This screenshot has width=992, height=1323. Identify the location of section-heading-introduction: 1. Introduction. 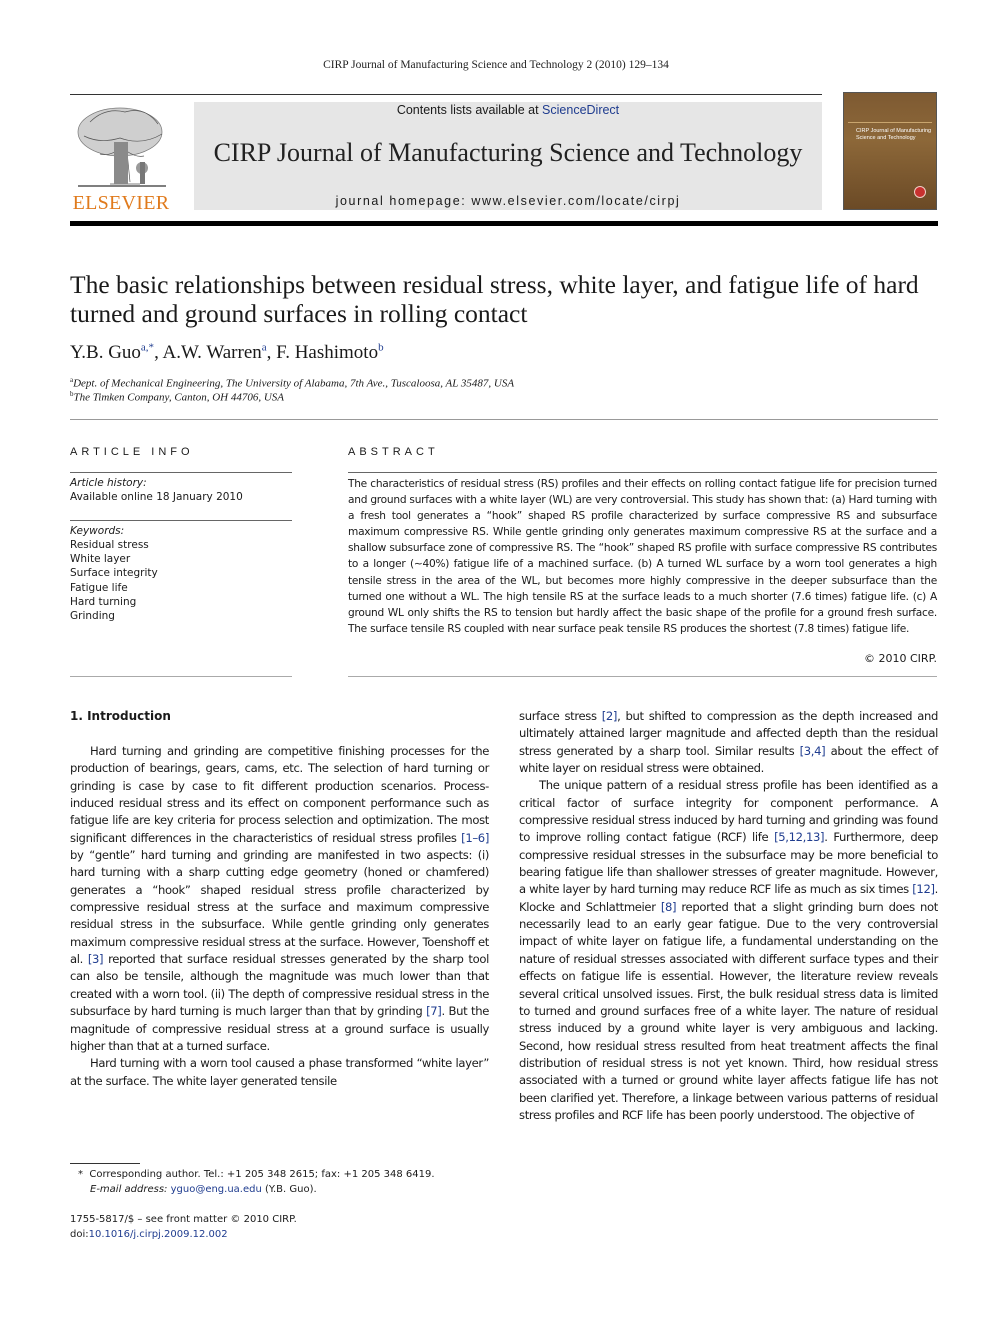
(120, 716).